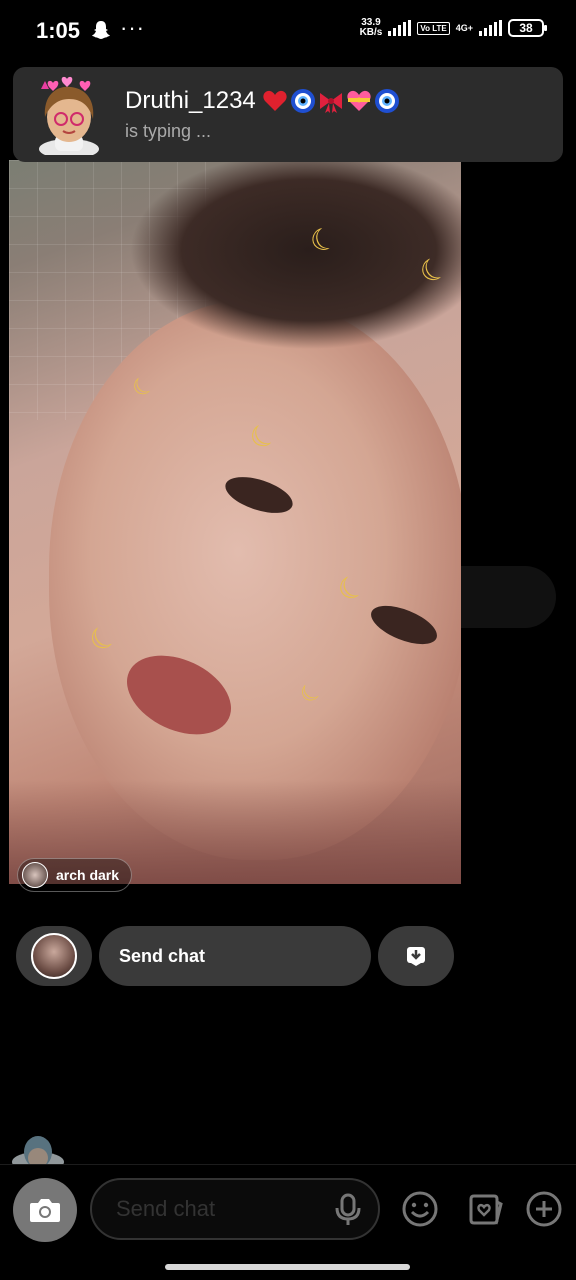 The width and height of the screenshot is (576, 1280). I want to click on emoji-icon, so click(420, 1209).